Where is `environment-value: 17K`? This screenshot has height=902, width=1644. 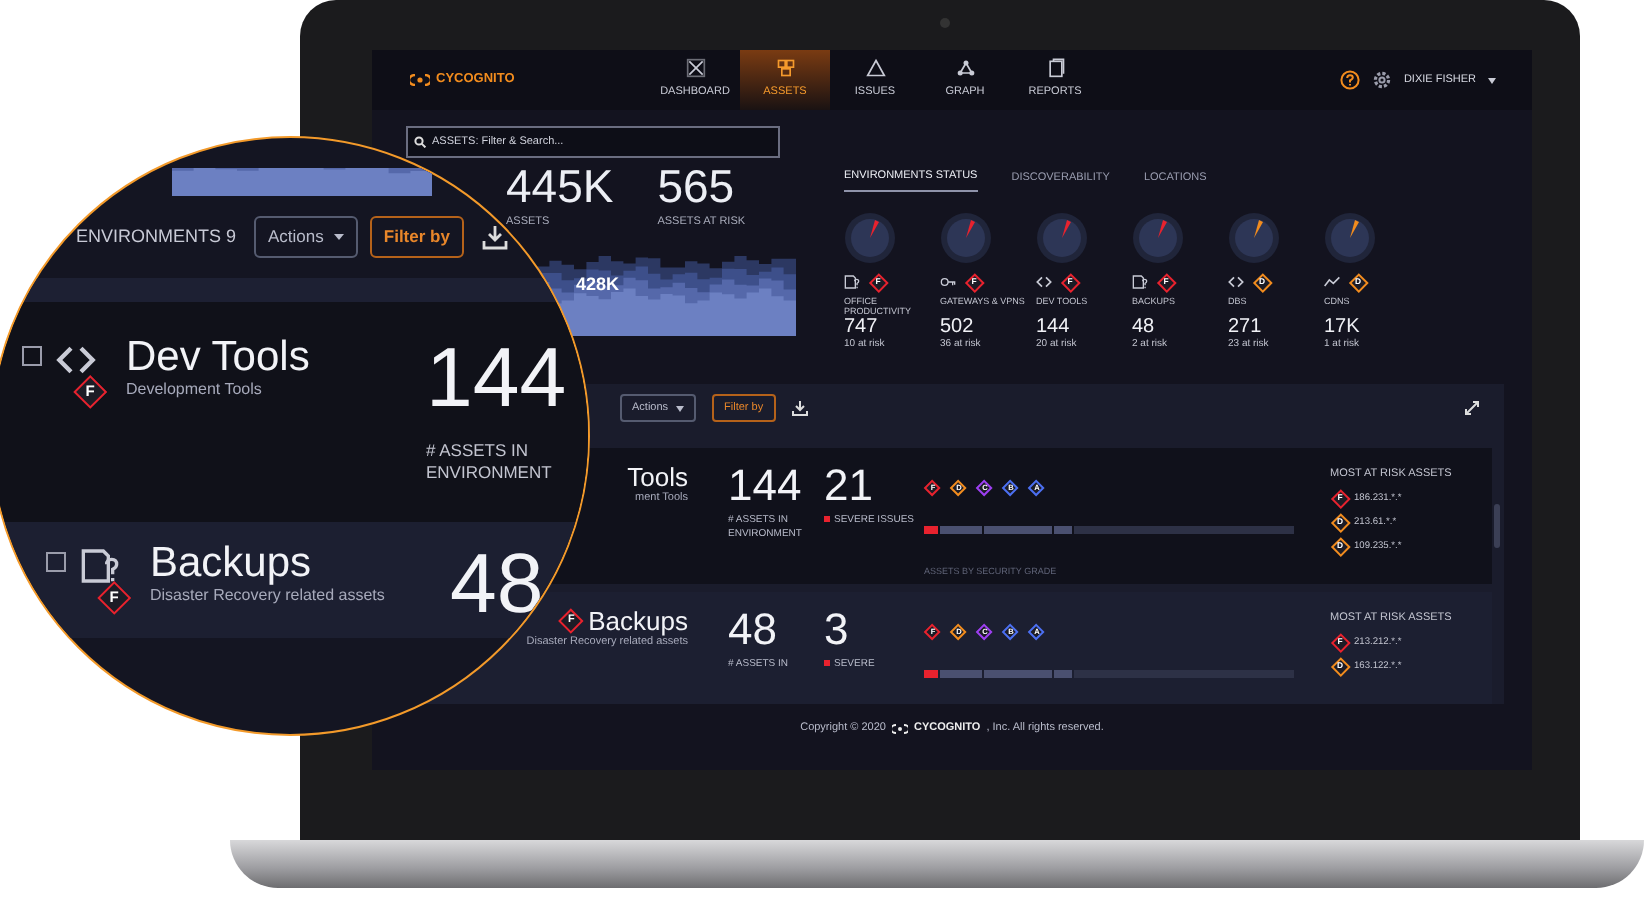 environment-value: 17K is located at coordinates (1342, 328).